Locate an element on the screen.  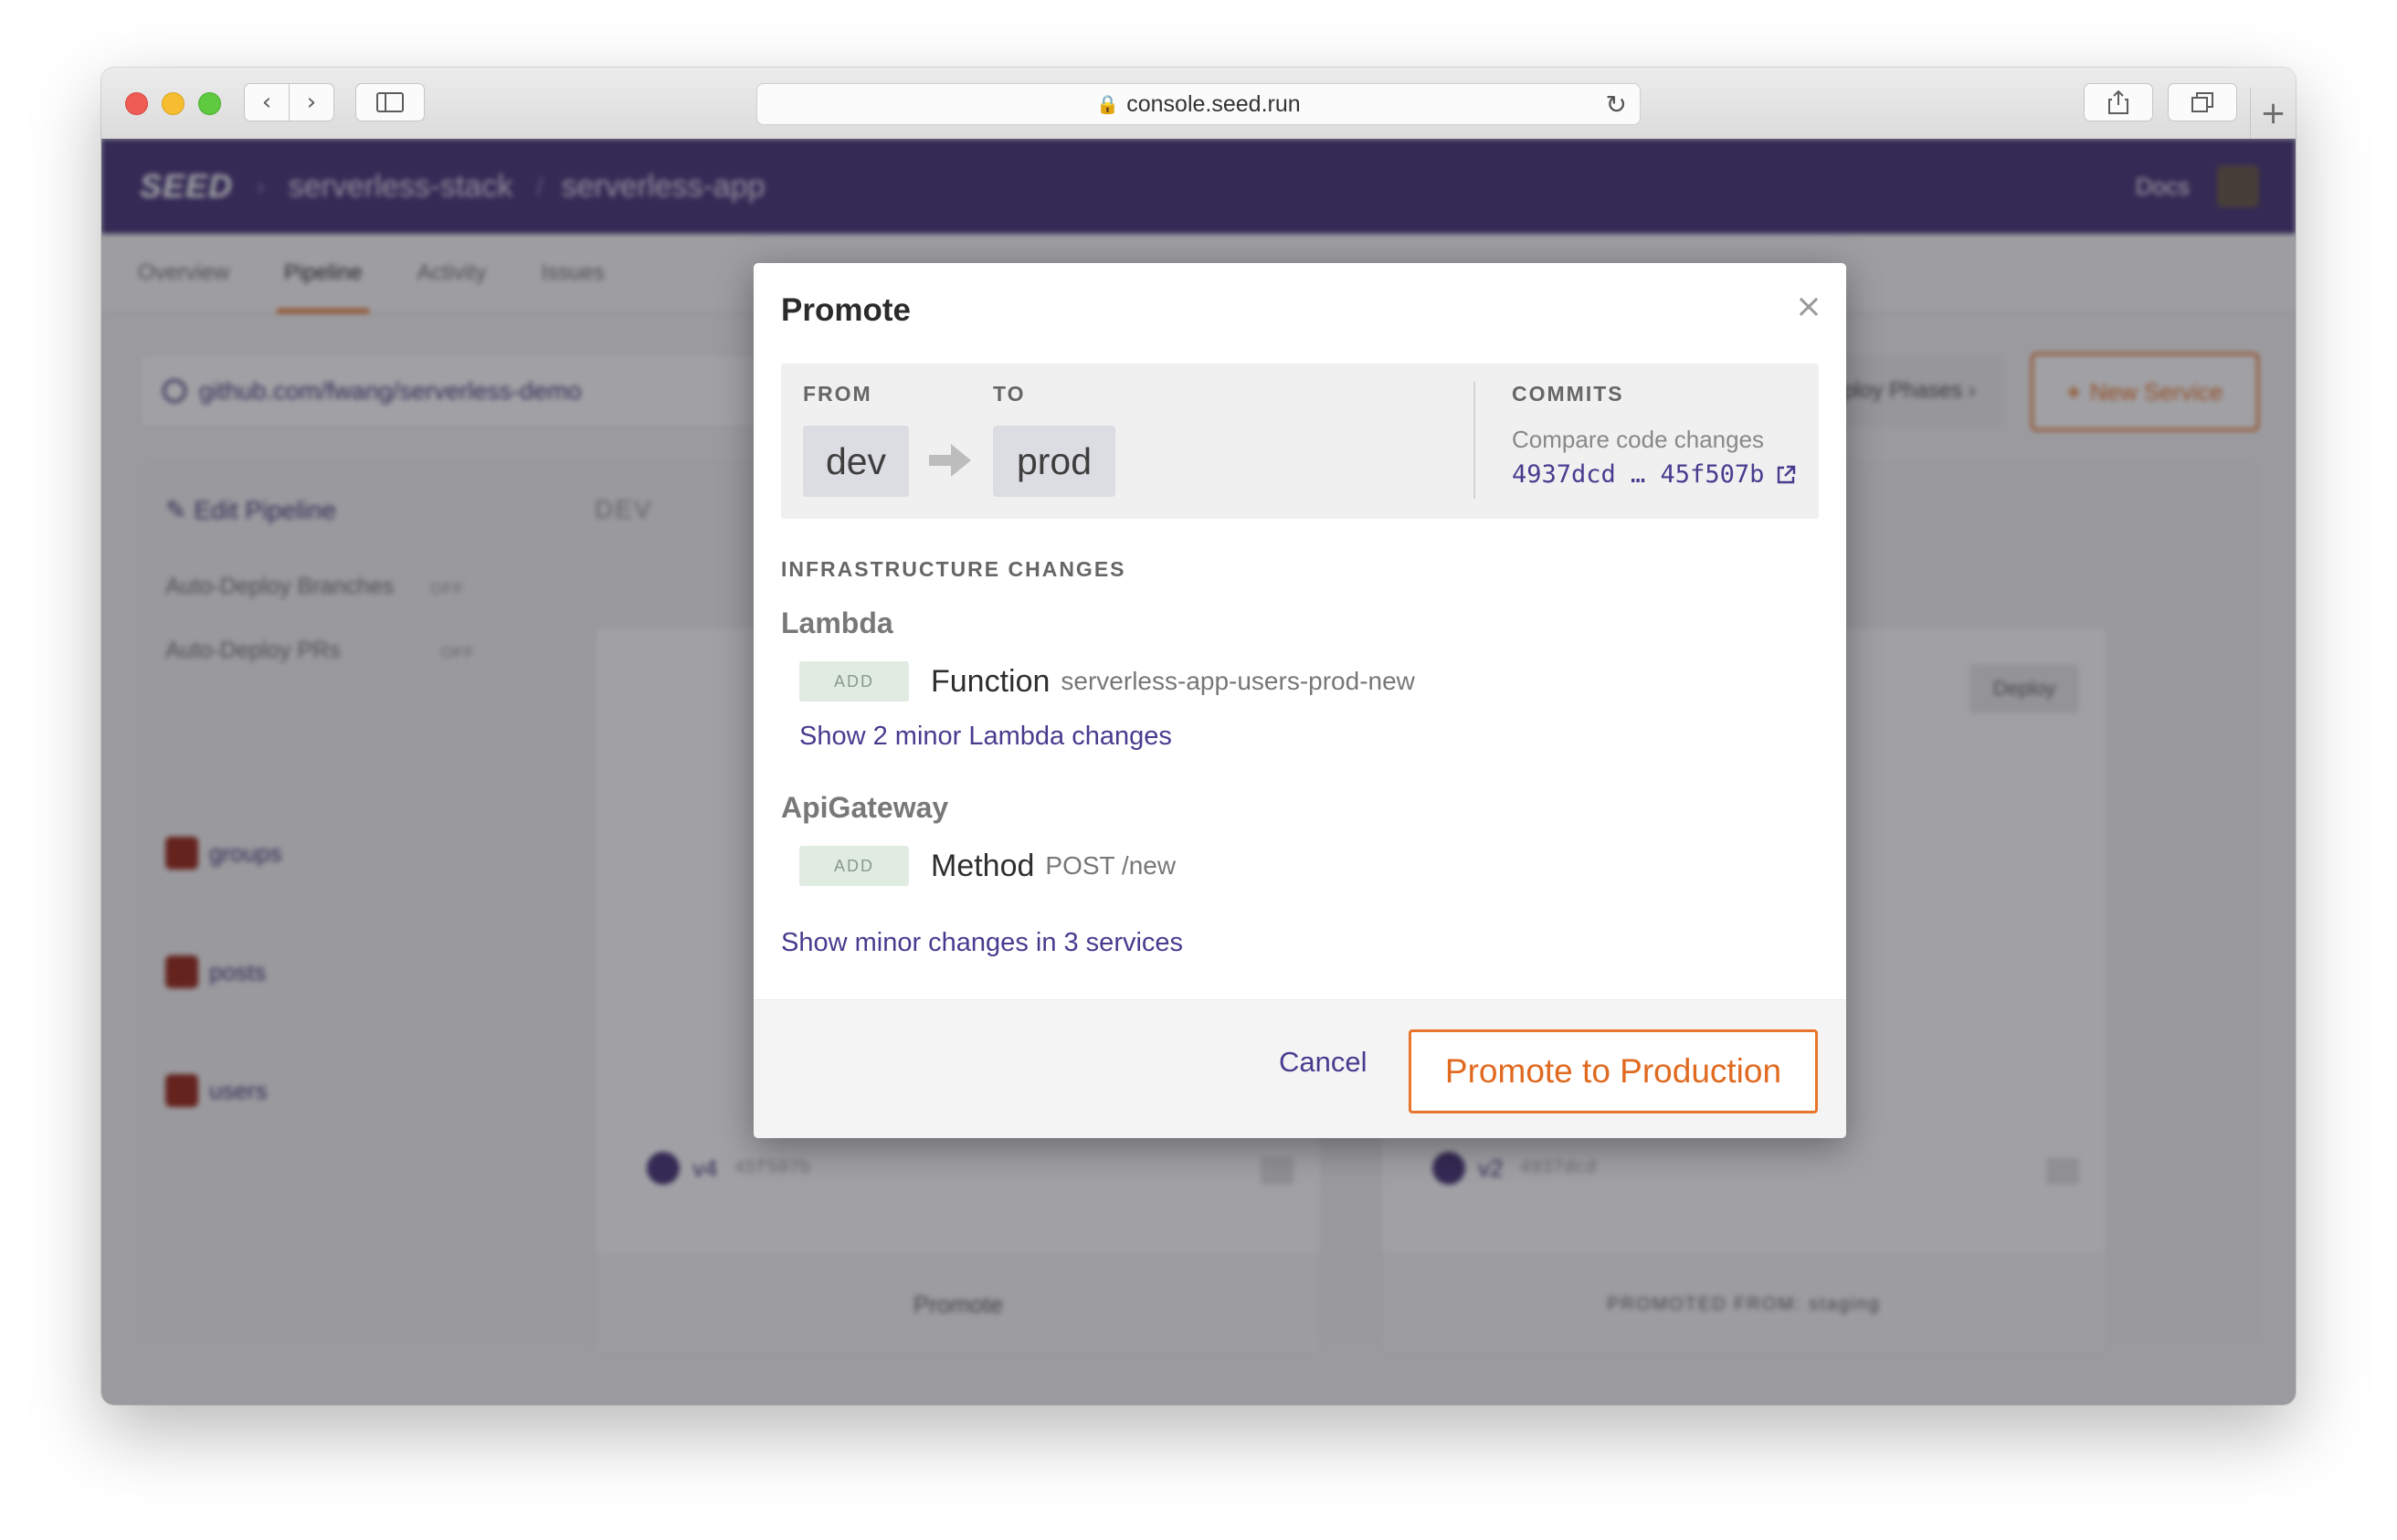
tabs-icon is located at coordinates (2202, 102).